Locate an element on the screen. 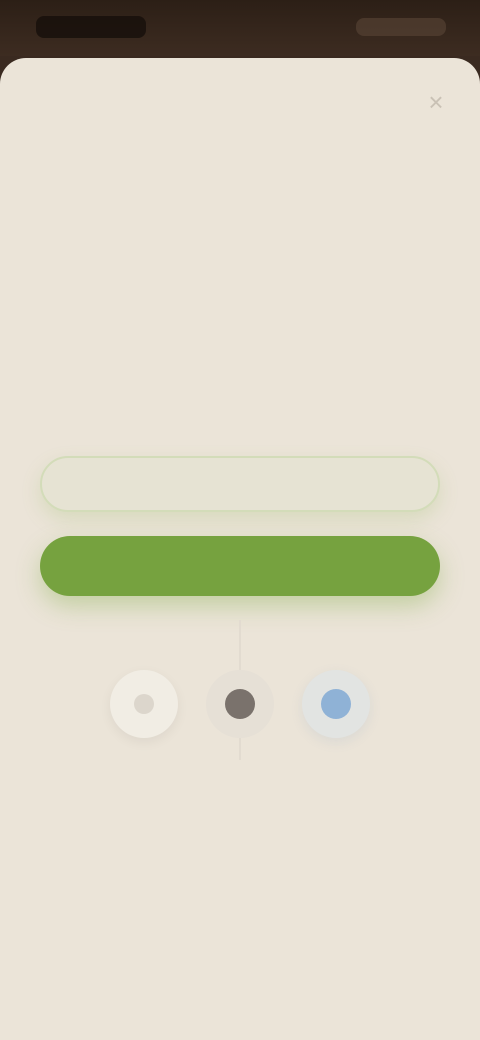 This screenshot has width=480, height=1040. status-bar is located at coordinates (240, 28).